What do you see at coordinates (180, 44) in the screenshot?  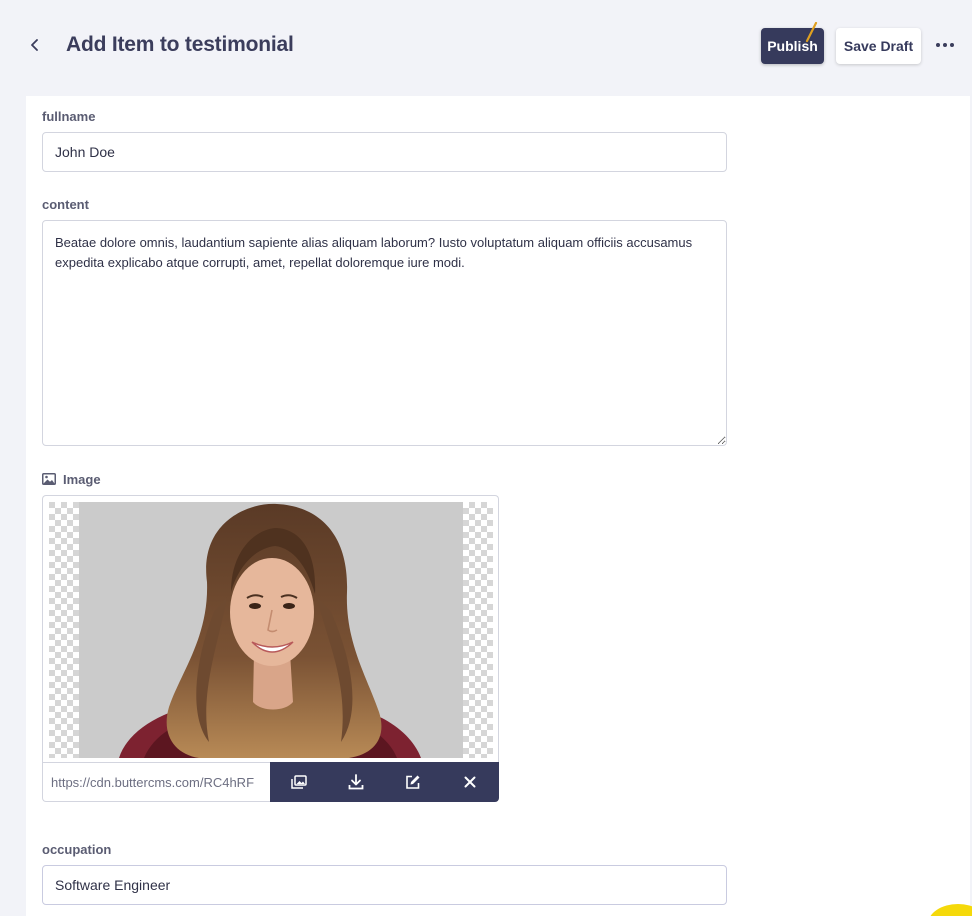 I see `page-title: Add Item to testimonial` at bounding box center [180, 44].